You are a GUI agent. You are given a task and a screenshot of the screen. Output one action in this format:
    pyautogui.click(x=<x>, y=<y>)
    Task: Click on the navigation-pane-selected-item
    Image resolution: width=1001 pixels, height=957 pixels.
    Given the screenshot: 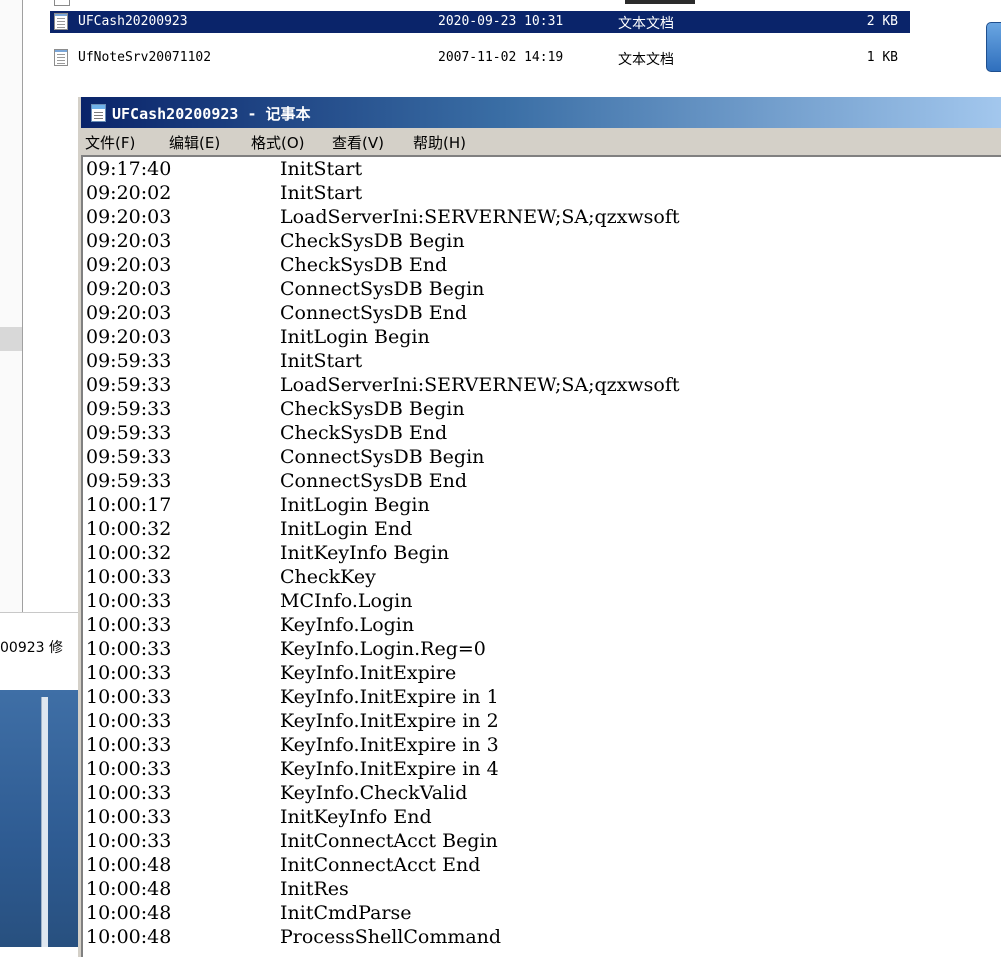 What is the action you would take?
    pyautogui.click(x=11, y=339)
    